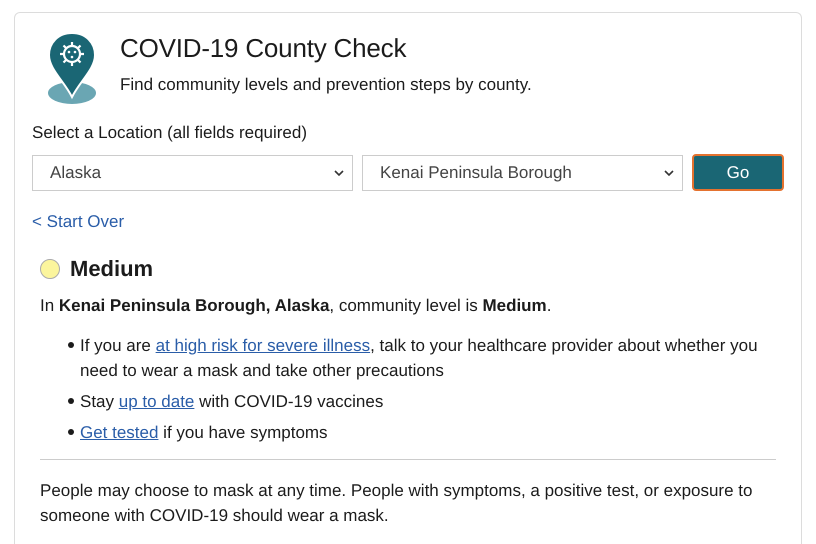  What do you see at coordinates (296, 306) in the screenshot?
I see `level-summary: In Kenai Peninsula Borough, Alaska, community level is Medium.` at bounding box center [296, 306].